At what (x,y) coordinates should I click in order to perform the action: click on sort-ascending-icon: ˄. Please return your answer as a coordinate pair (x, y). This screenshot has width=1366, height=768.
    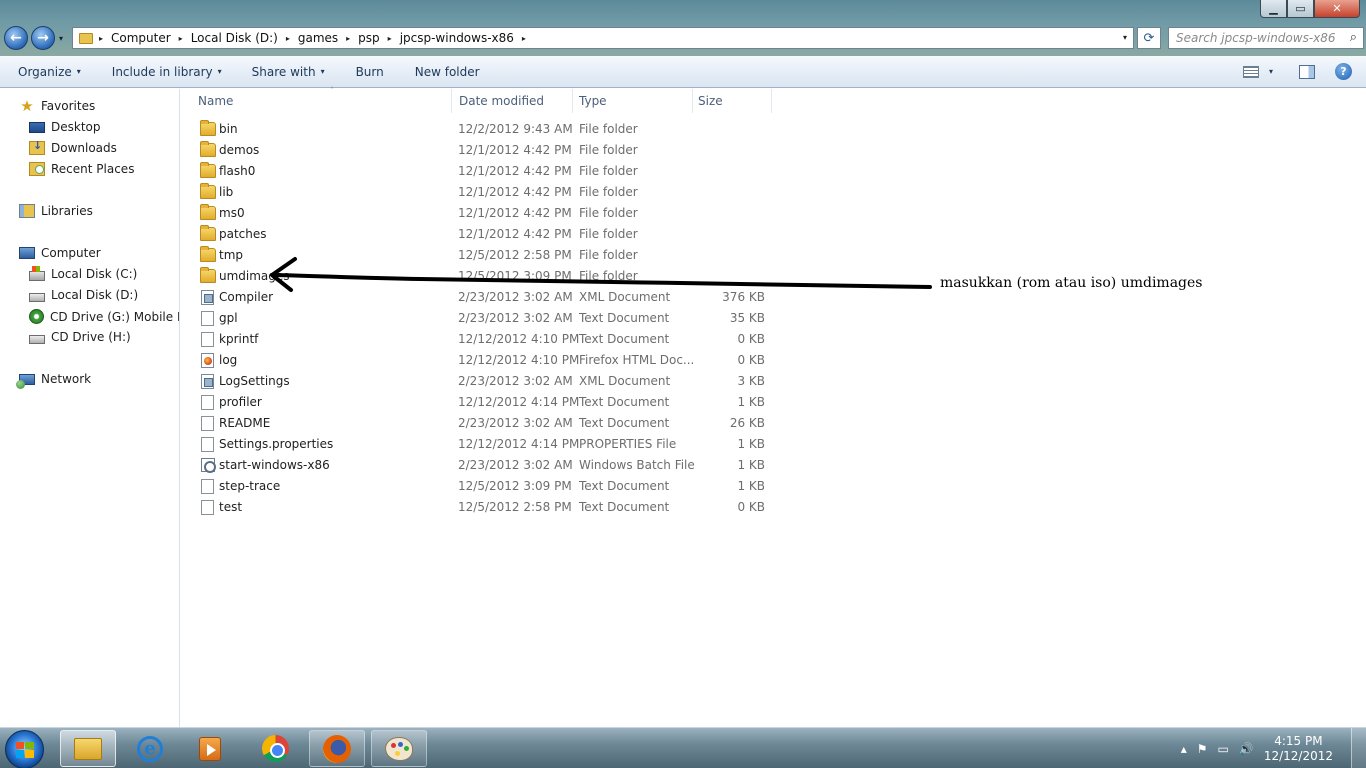
    Looking at the image, I should click on (332, 90).